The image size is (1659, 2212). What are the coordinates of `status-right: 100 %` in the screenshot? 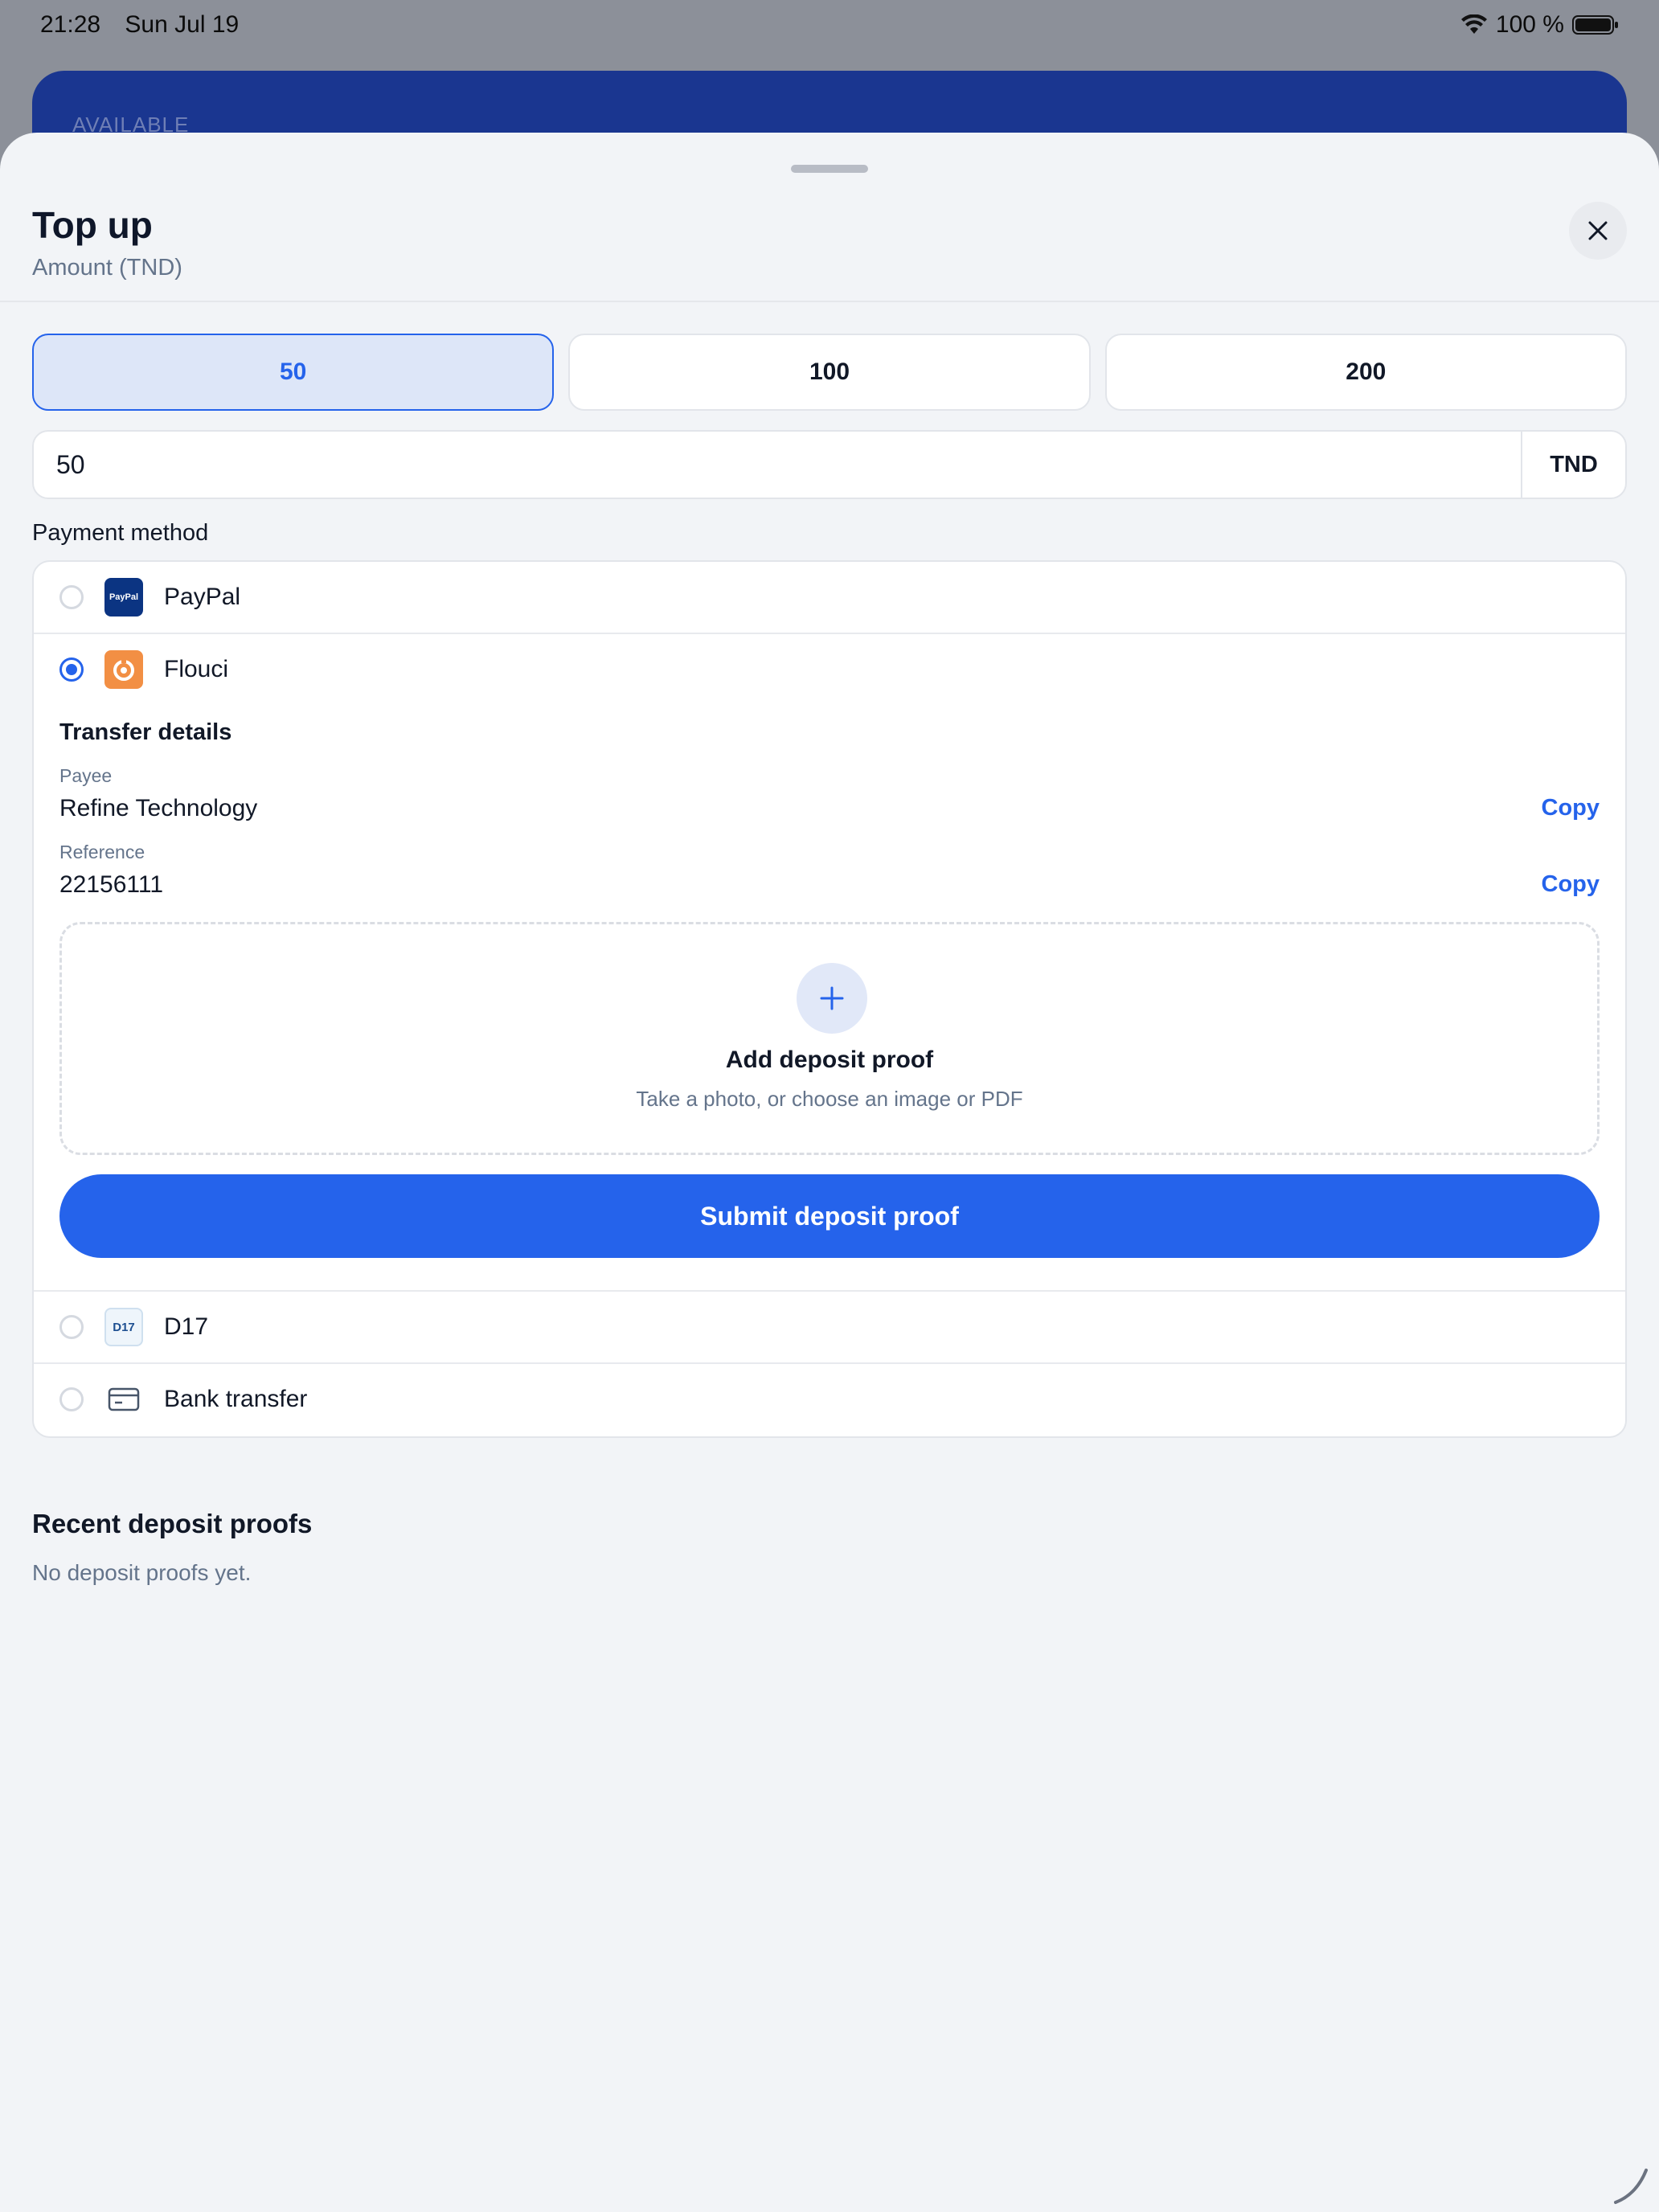 It's located at (1539, 25).